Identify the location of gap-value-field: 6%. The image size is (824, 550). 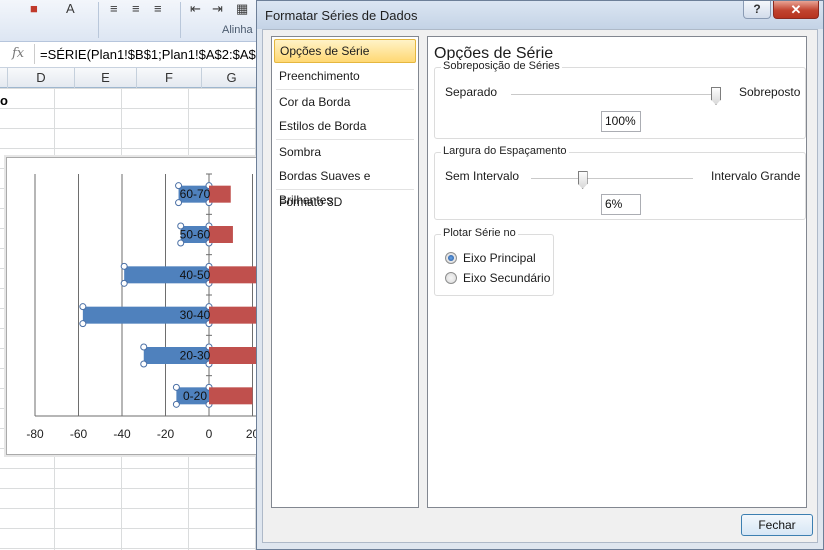
(621, 204).